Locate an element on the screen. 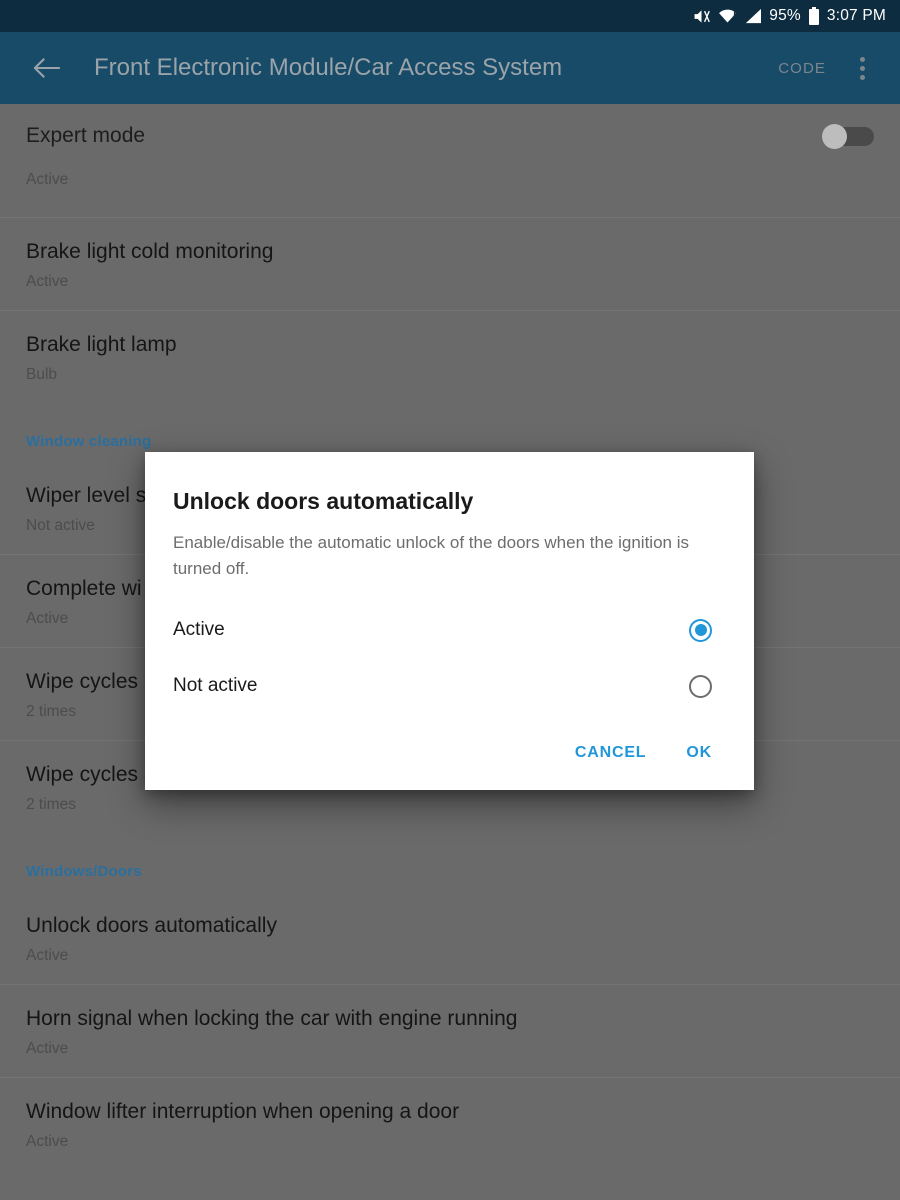 Image resolution: width=900 pixels, height=1200 pixels. list-item: Active is located at coordinates (450, 194).